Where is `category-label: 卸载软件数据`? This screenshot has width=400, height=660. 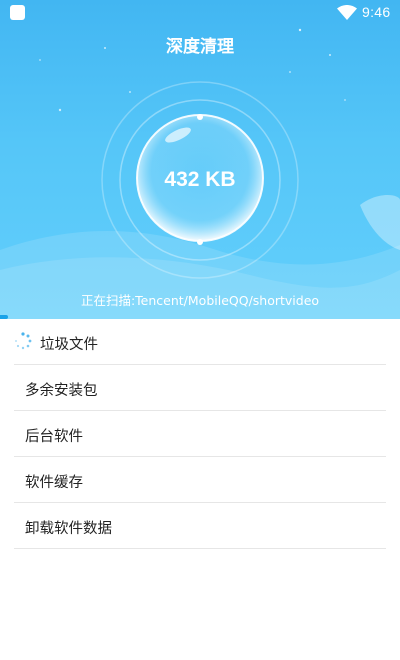 category-label: 卸载软件数据 is located at coordinates (68, 529).